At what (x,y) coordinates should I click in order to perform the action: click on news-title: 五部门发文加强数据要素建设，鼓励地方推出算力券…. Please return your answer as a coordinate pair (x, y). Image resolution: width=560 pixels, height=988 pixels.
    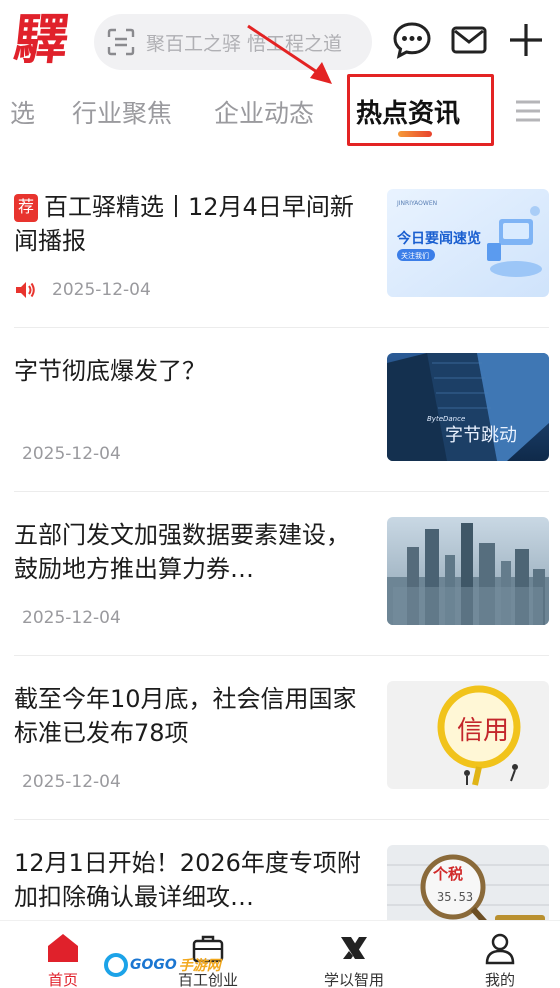
    Looking at the image, I should click on (182, 552).